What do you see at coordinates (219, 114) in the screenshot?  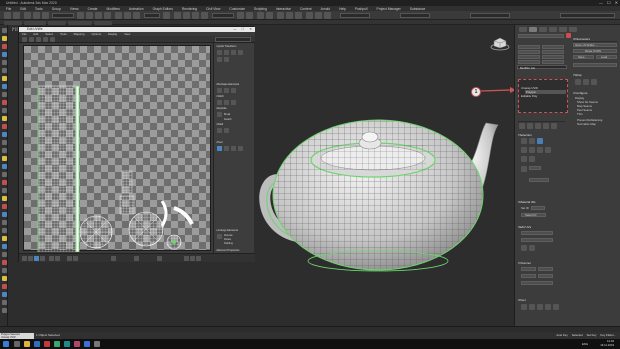 I see `explode-icon` at bounding box center [219, 114].